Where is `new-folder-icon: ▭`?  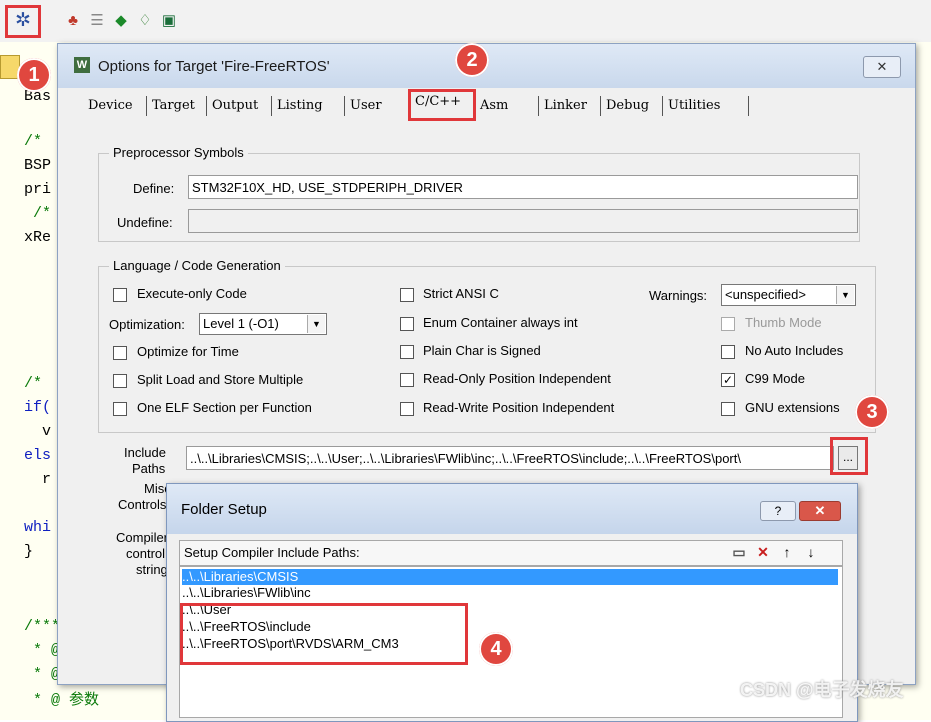
new-folder-icon: ▭ is located at coordinates (739, 552).